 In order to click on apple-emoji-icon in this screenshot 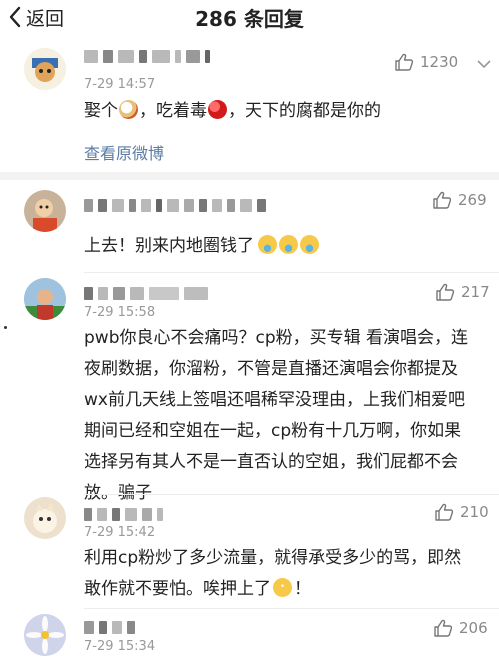, I will do `click(217, 109)`.